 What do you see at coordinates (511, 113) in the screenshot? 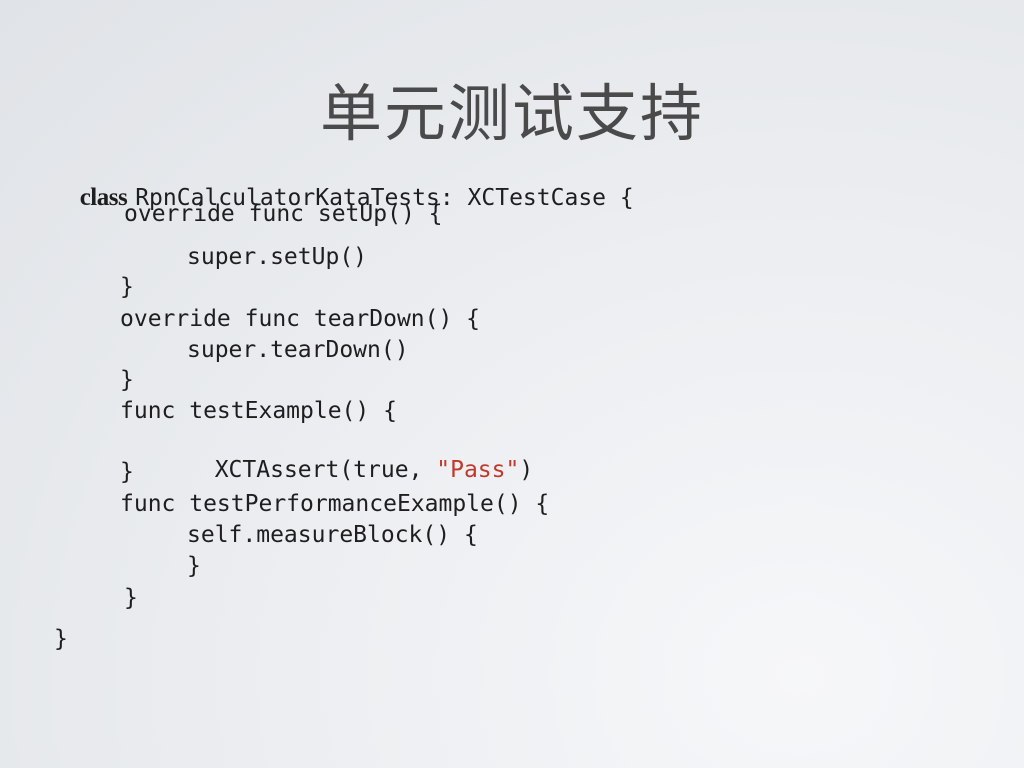
I see `slide-title: 单元测试支持` at bounding box center [511, 113].